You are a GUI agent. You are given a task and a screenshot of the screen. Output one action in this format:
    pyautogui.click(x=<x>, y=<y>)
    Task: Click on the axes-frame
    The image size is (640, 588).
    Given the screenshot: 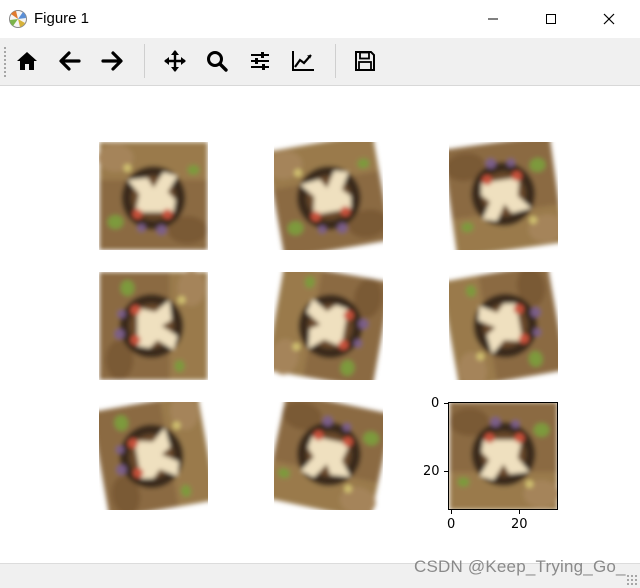 What is the action you would take?
    pyautogui.click(x=503, y=456)
    